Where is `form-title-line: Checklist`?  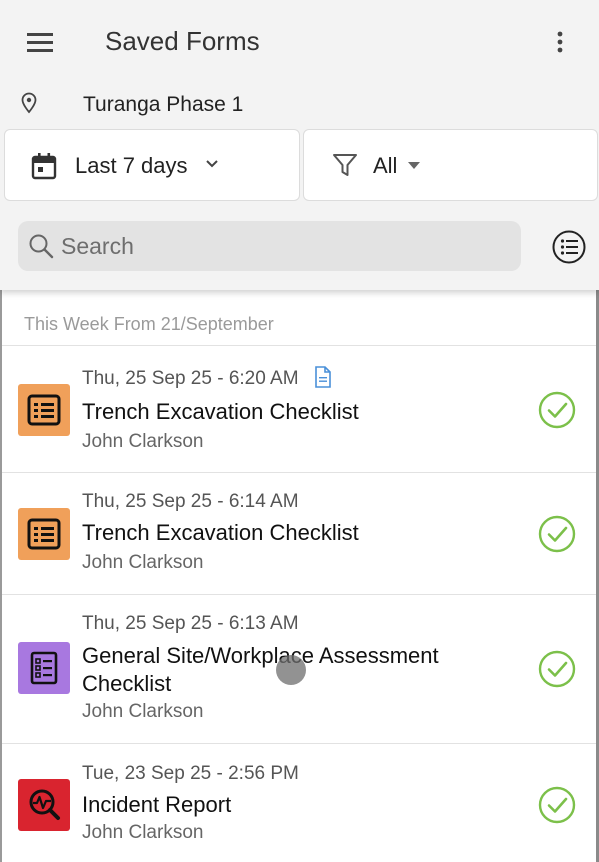 form-title-line: Checklist is located at coordinates (127, 683).